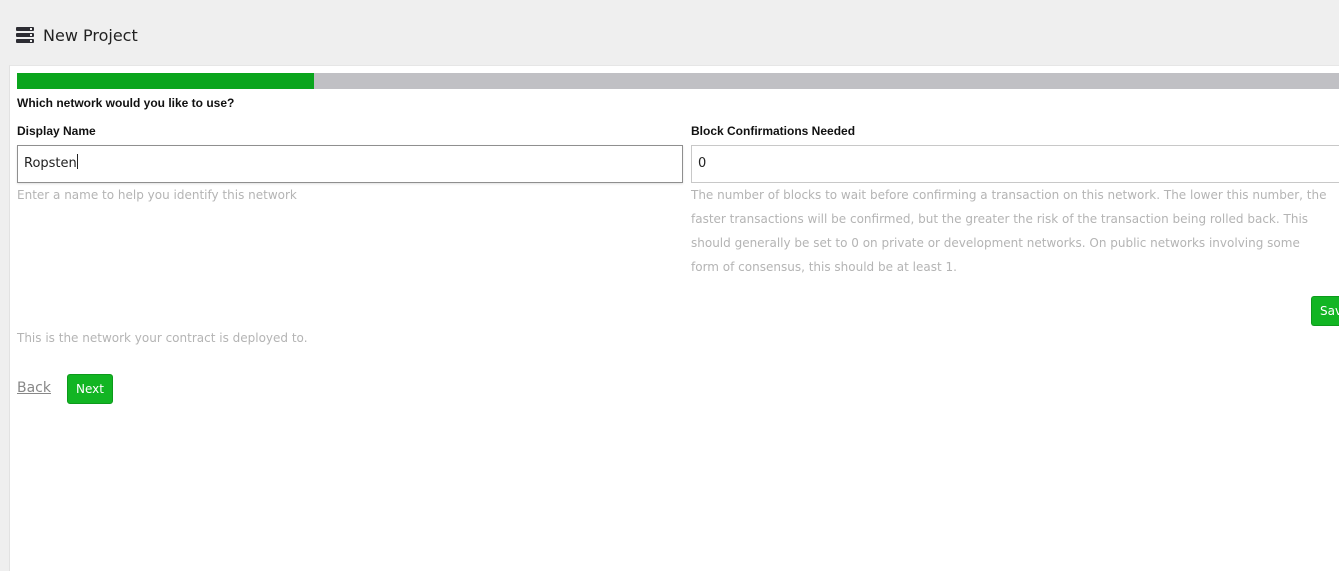 The image size is (1339, 571). What do you see at coordinates (350, 164) in the screenshot?
I see `display-name-input: Ropsten` at bounding box center [350, 164].